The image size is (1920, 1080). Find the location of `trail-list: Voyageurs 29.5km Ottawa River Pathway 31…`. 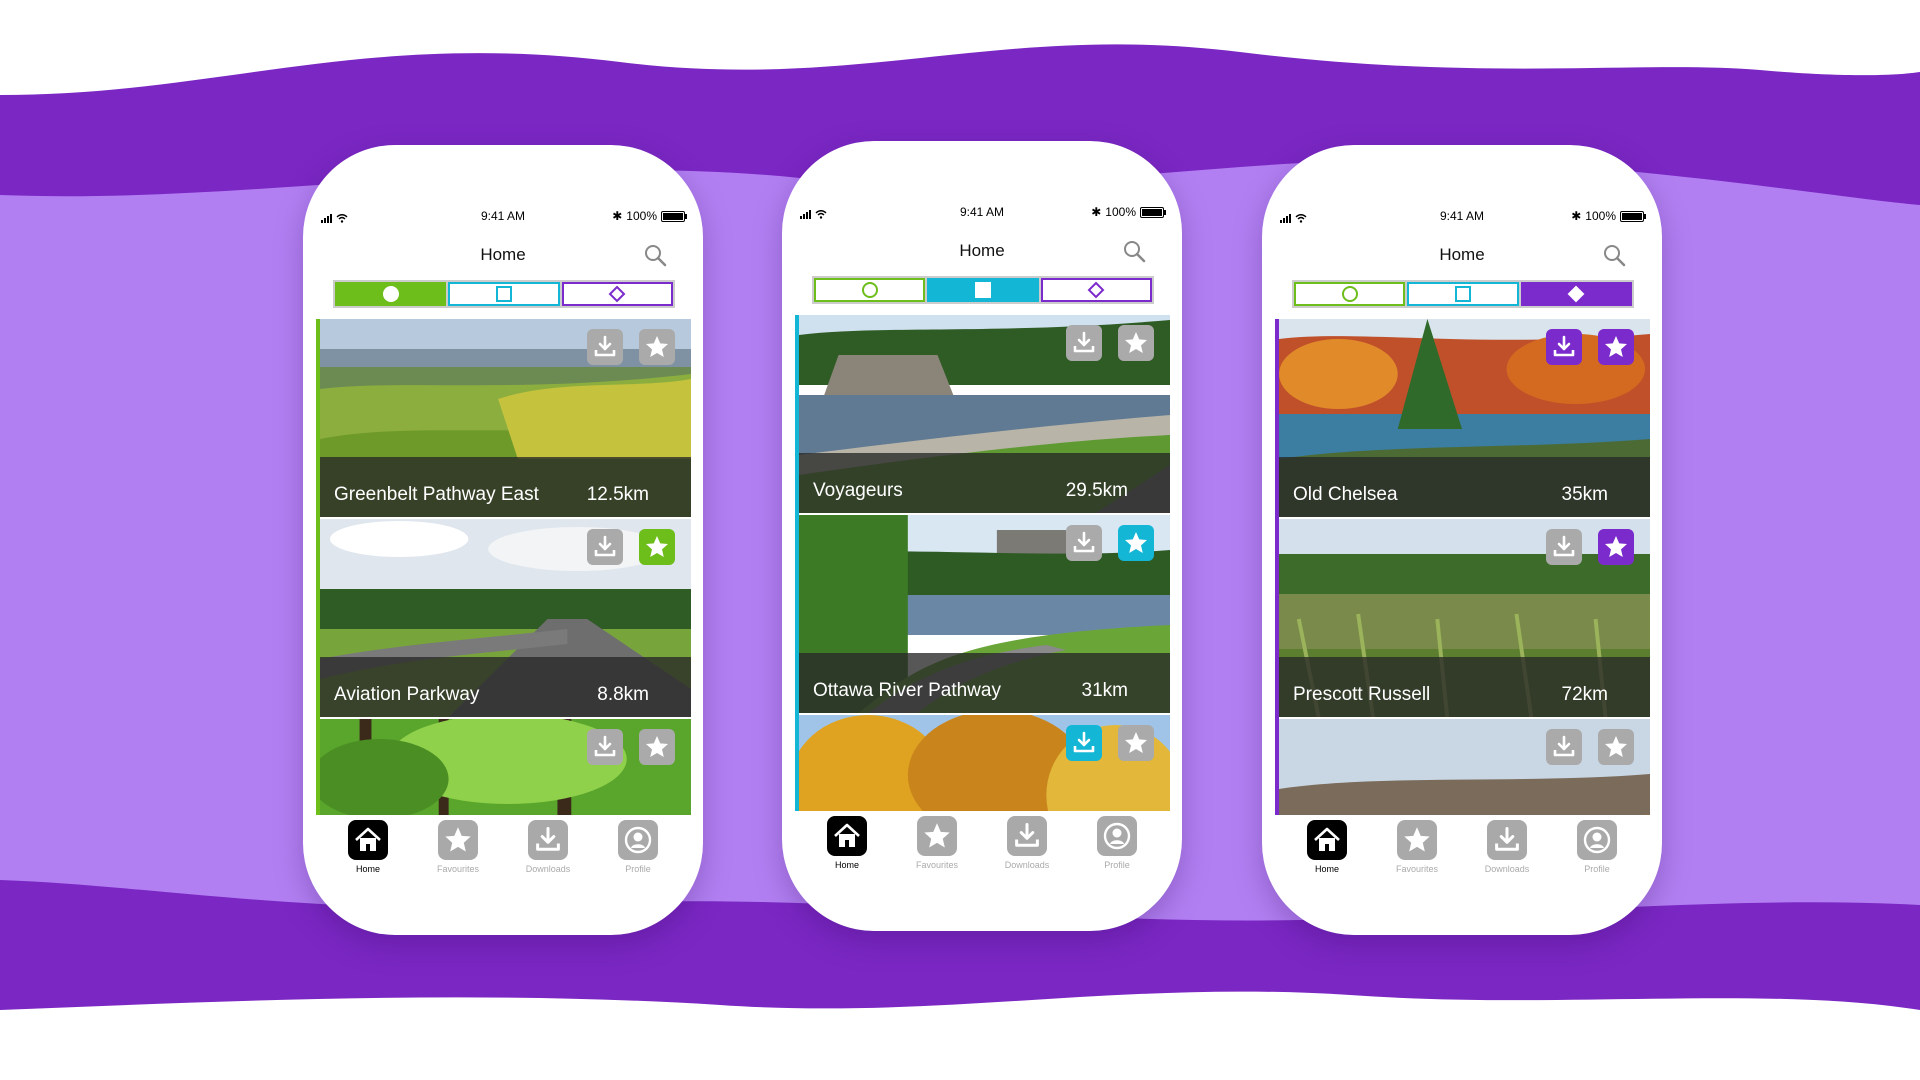

trail-list: Voyageurs 29.5km Ottawa River Pathway 31… is located at coordinates (982, 563).